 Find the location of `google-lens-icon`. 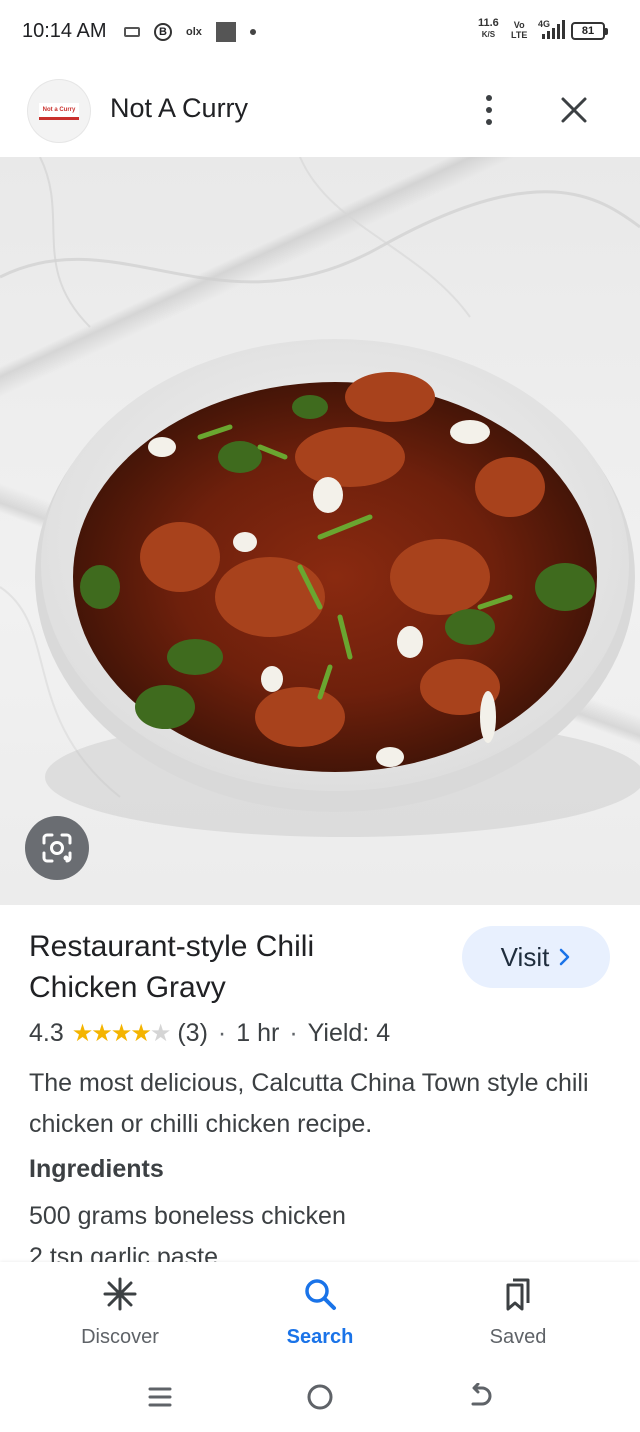

google-lens-icon is located at coordinates (57, 848).